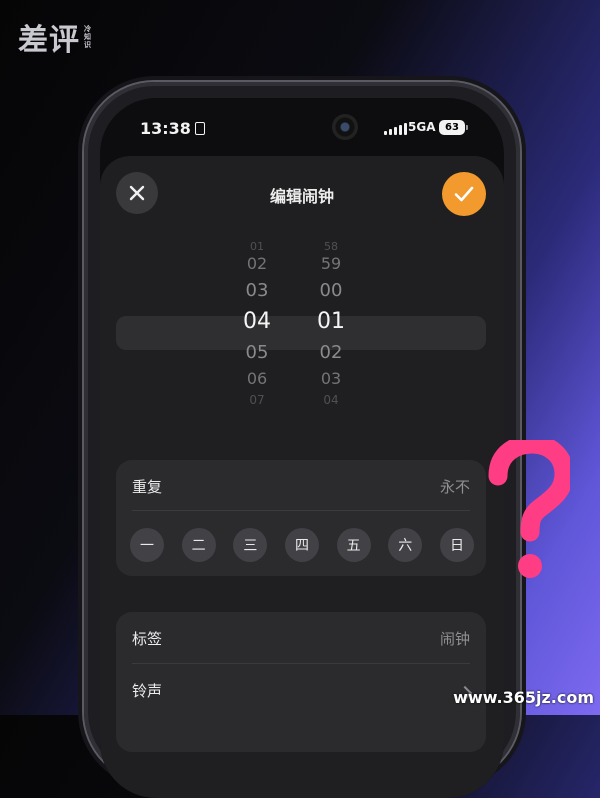  What do you see at coordinates (198, 545) in the screenshot?
I see `day-toggle-tue: 二` at bounding box center [198, 545].